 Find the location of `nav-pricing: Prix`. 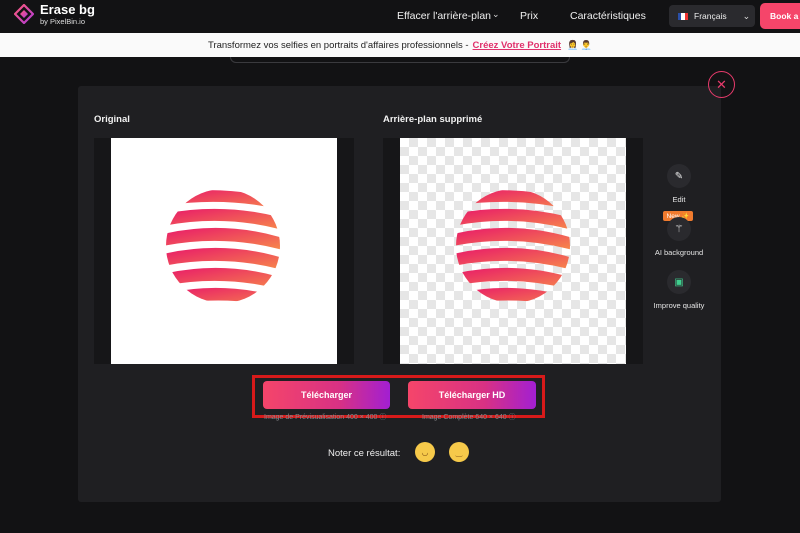

nav-pricing: Prix is located at coordinates (529, 16).